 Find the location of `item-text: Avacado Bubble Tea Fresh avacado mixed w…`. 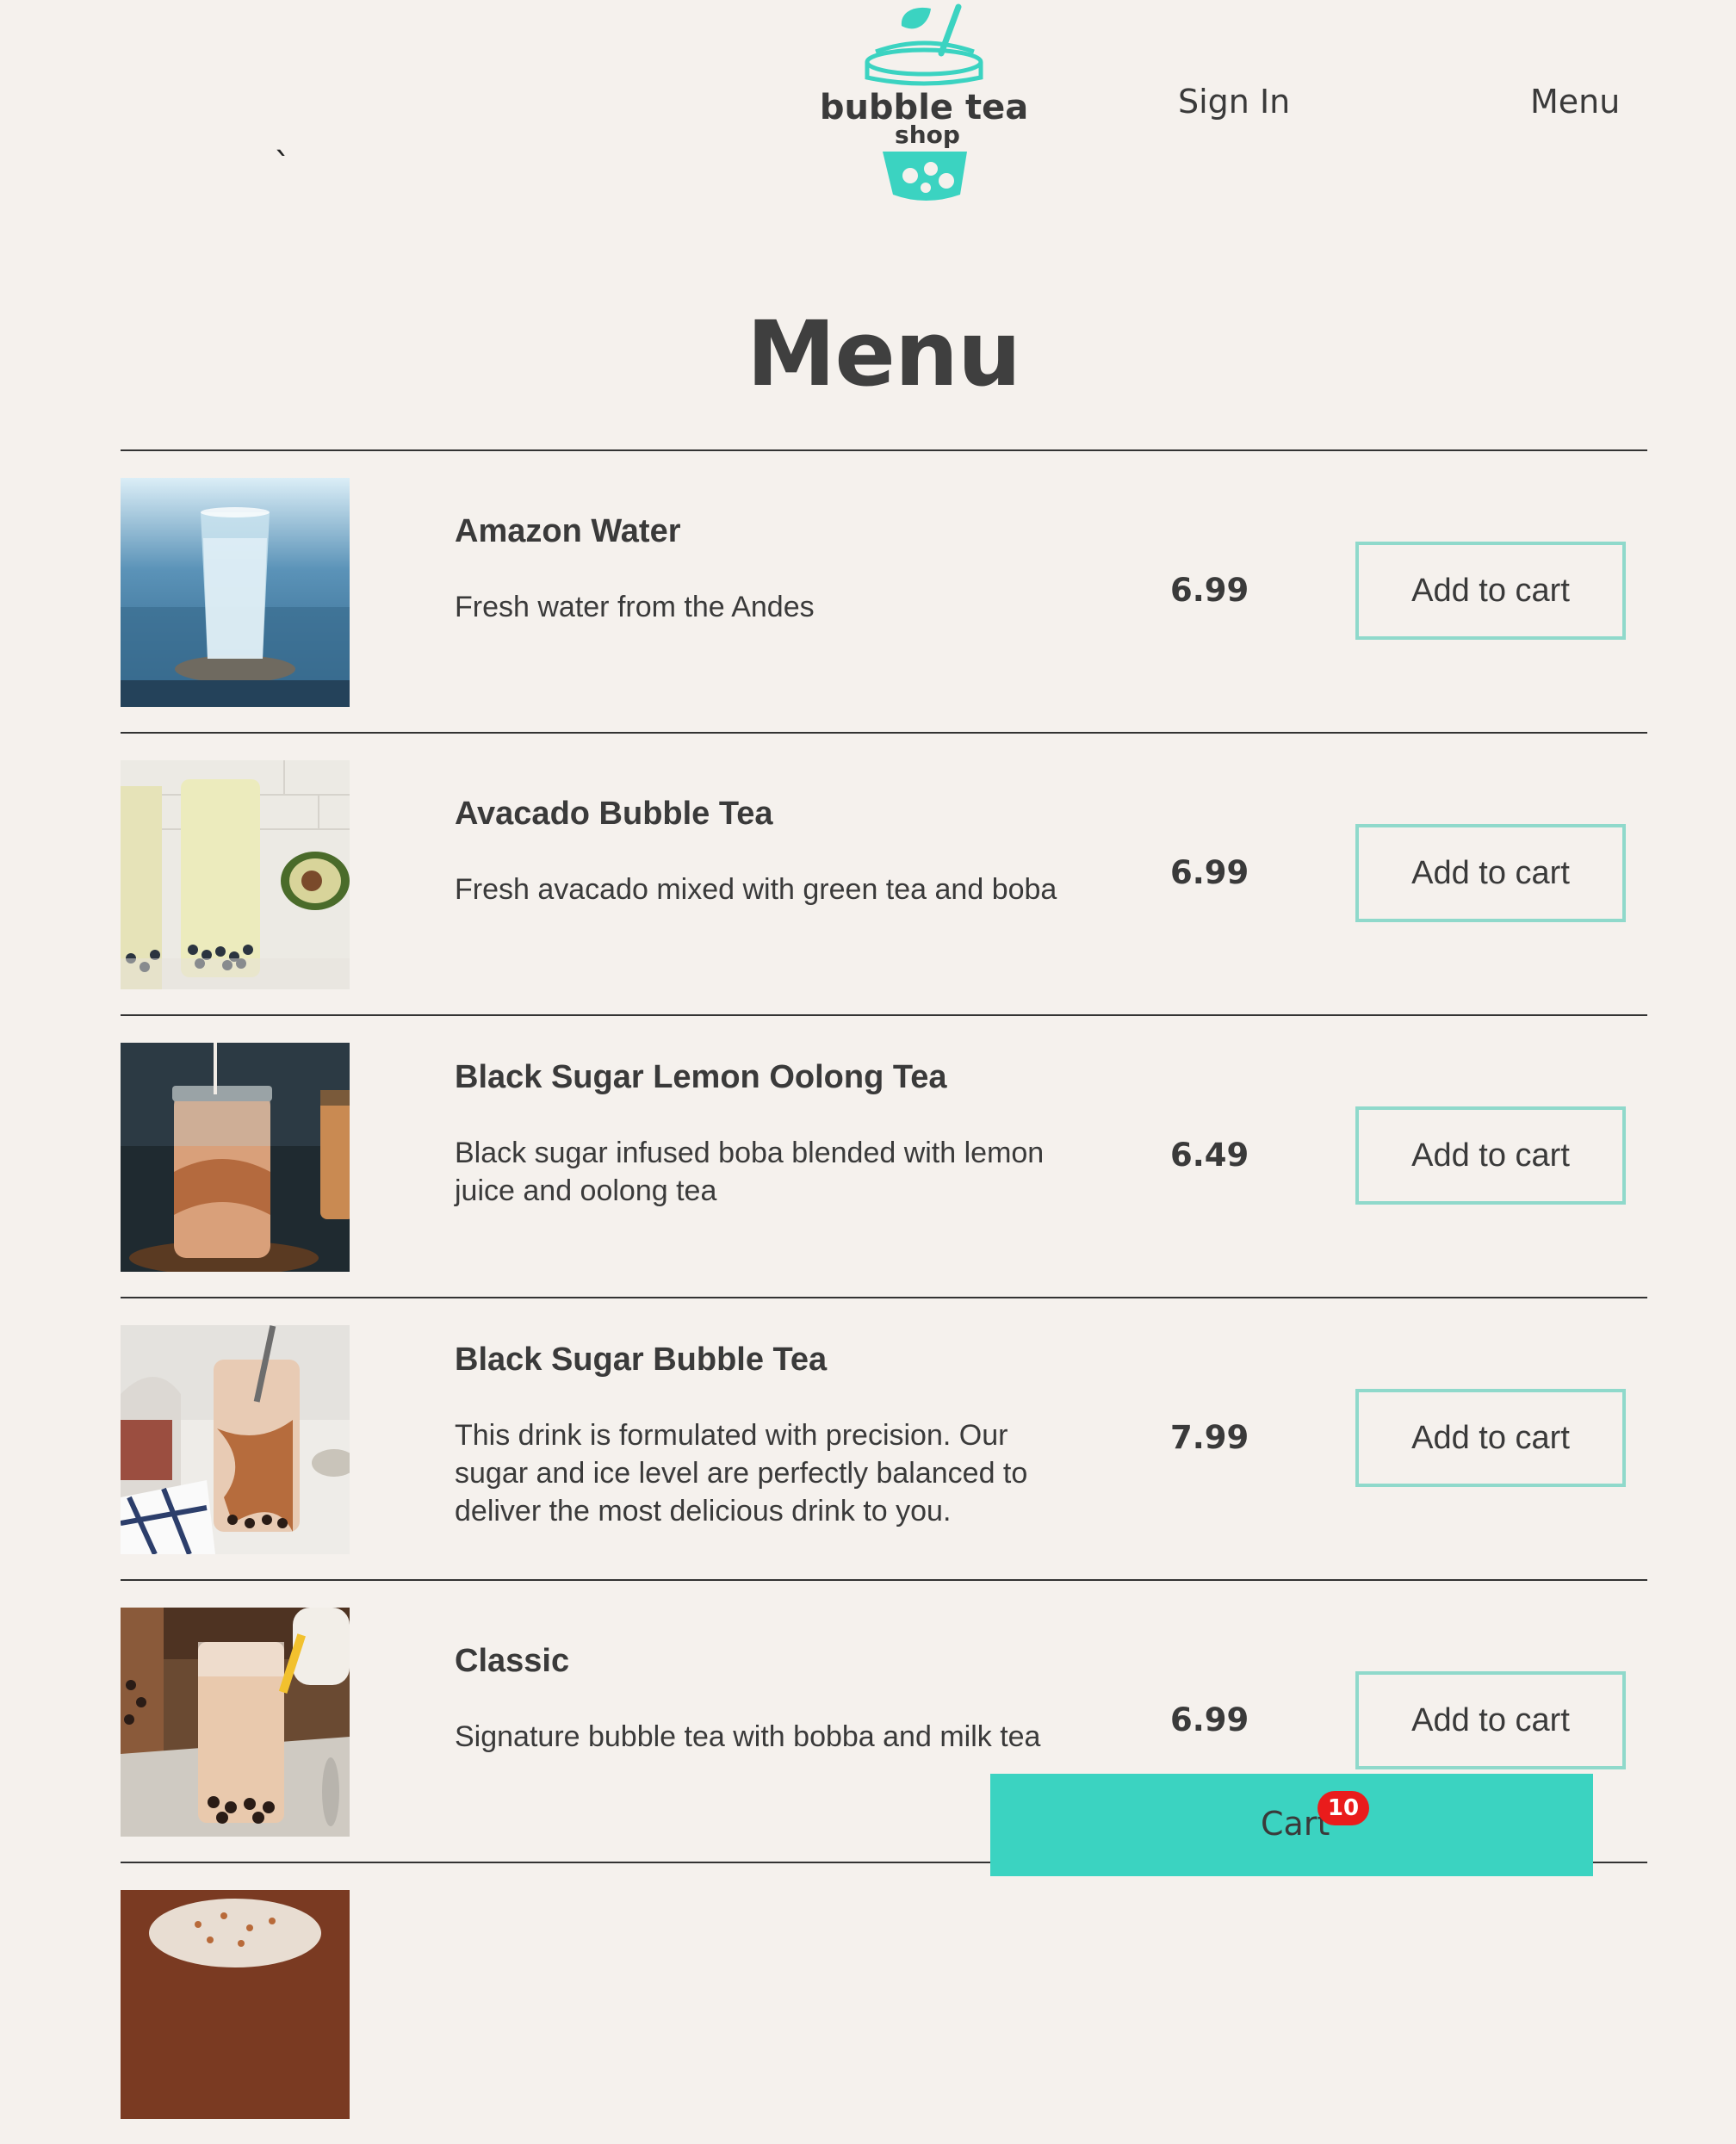

item-text: Avacado Bubble Tea Fresh avacado mixed w… is located at coordinates (756, 852).